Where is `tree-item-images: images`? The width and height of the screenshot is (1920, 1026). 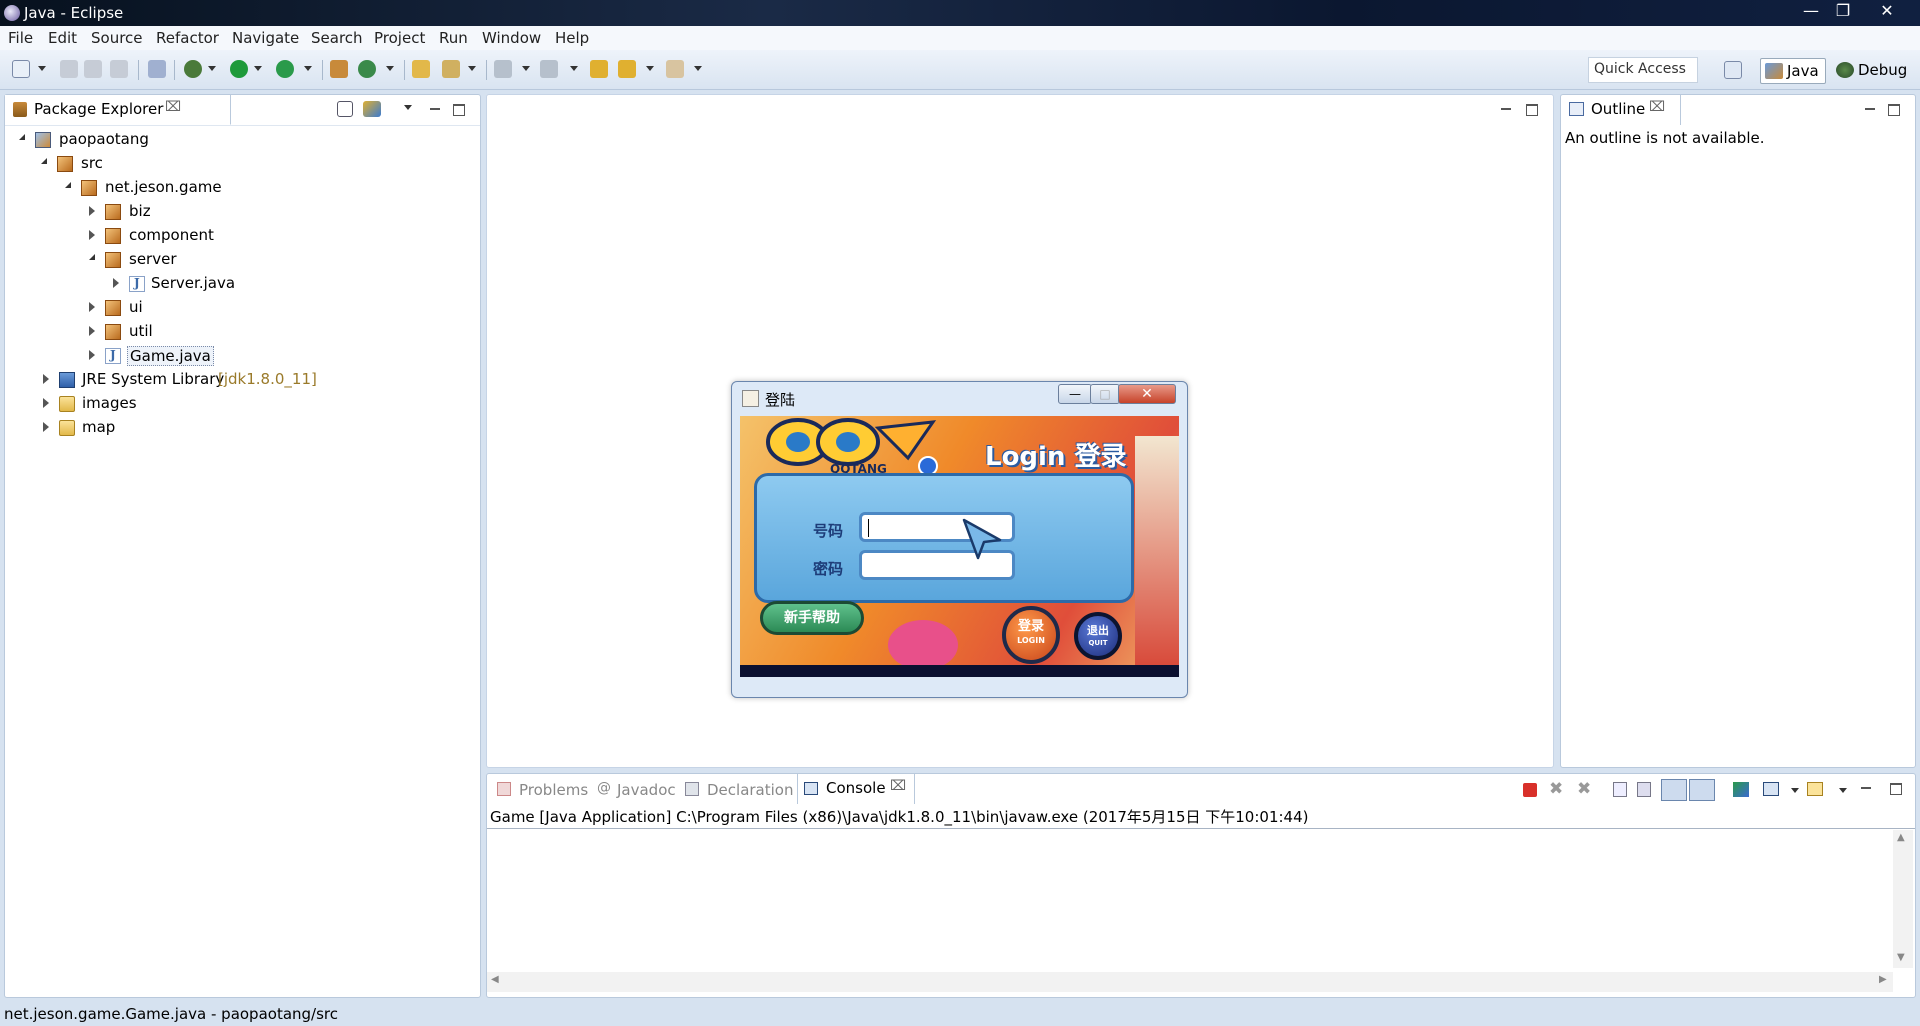
tree-item-images: images is located at coordinates (235, 404).